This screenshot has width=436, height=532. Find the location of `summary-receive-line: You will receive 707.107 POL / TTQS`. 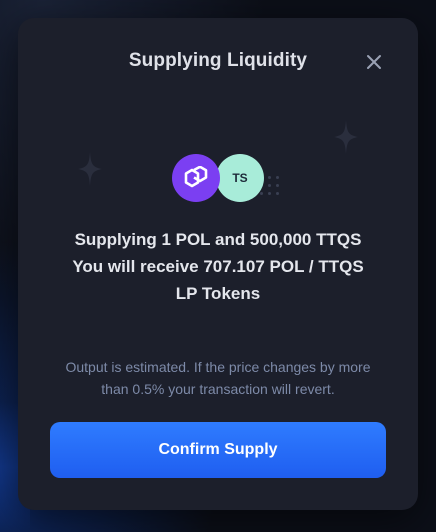

summary-receive-line: You will receive 707.107 POL / TTQS is located at coordinates (218, 266).